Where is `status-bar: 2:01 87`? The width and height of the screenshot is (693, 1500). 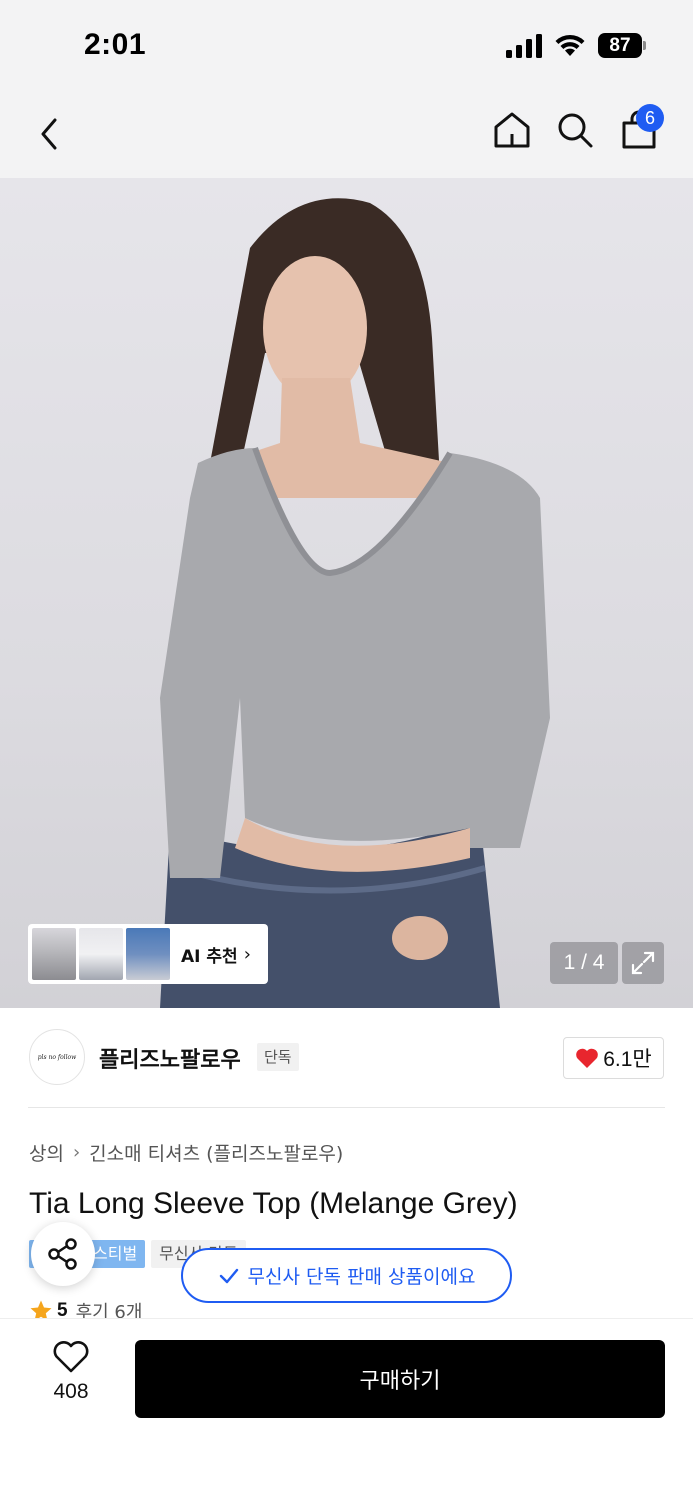 status-bar: 2:01 87 is located at coordinates (346, 45).